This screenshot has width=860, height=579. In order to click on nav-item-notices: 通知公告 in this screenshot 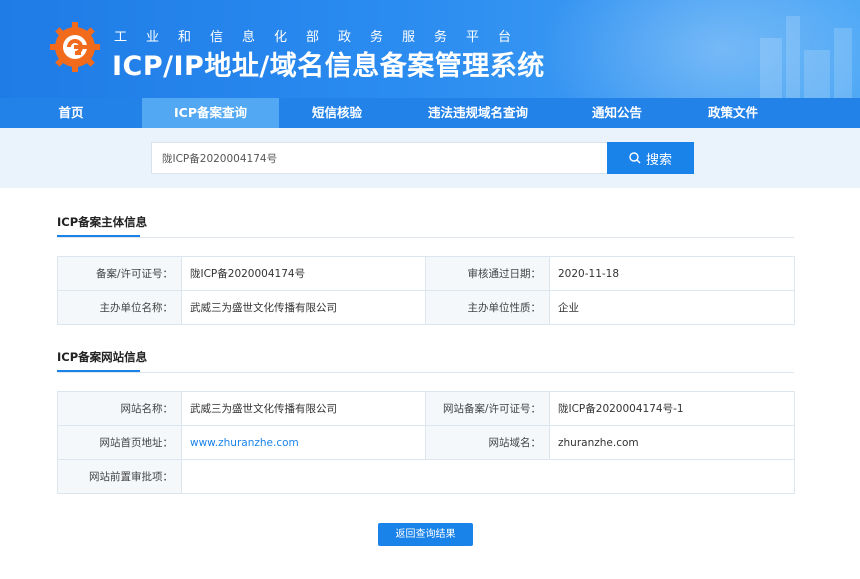, I will do `click(617, 113)`.